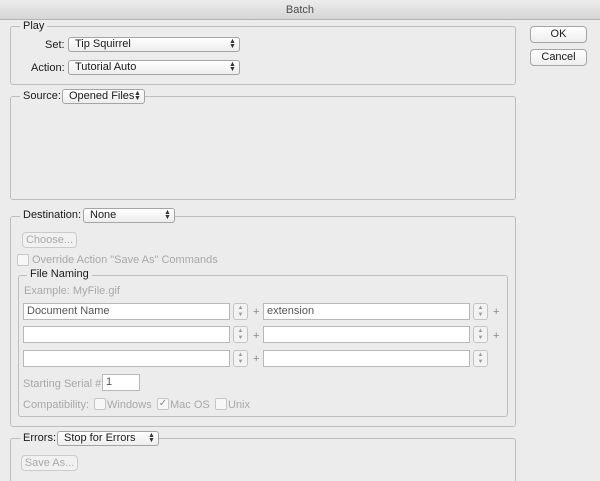 Image resolution: width=600 pixels, height=481 pixels. What do you see at coordinates (263, 55) in the screenshot?
I see `play-group` at bounding box center [263, 55].